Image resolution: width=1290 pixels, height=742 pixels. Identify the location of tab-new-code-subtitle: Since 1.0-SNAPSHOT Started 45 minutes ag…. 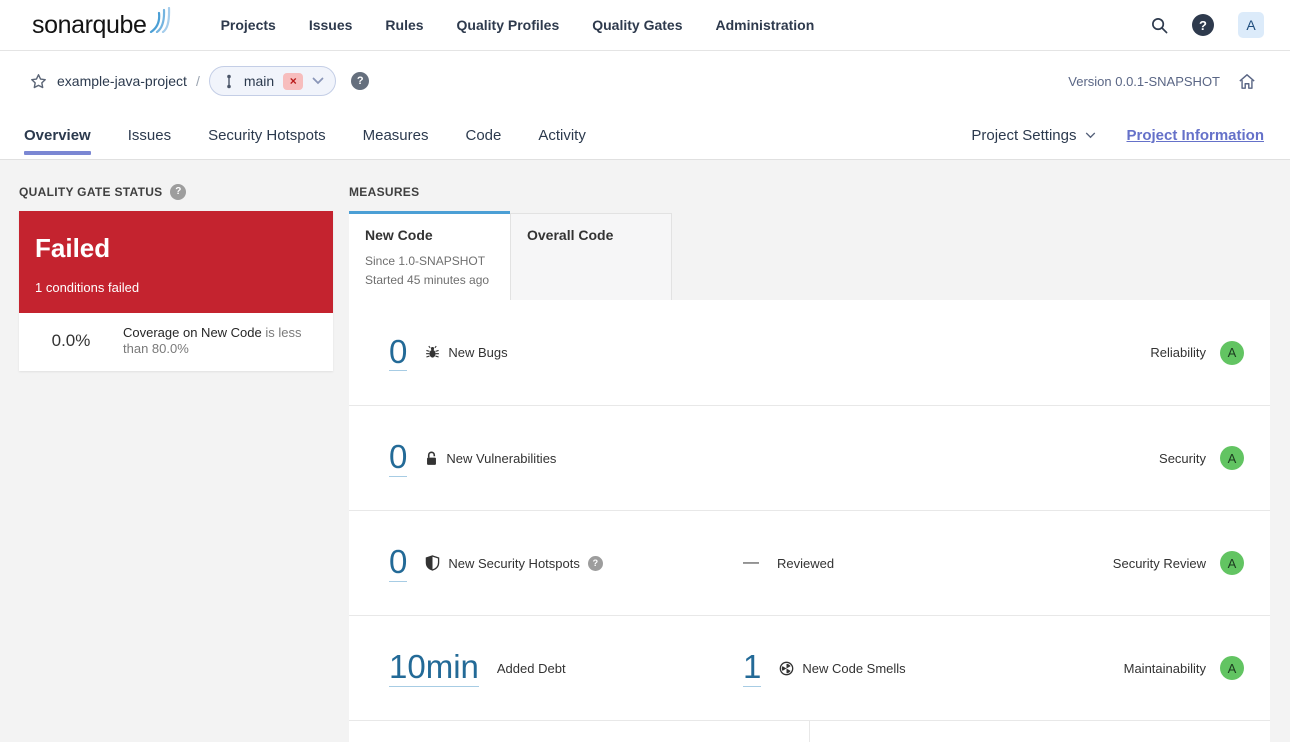
(429, 271).